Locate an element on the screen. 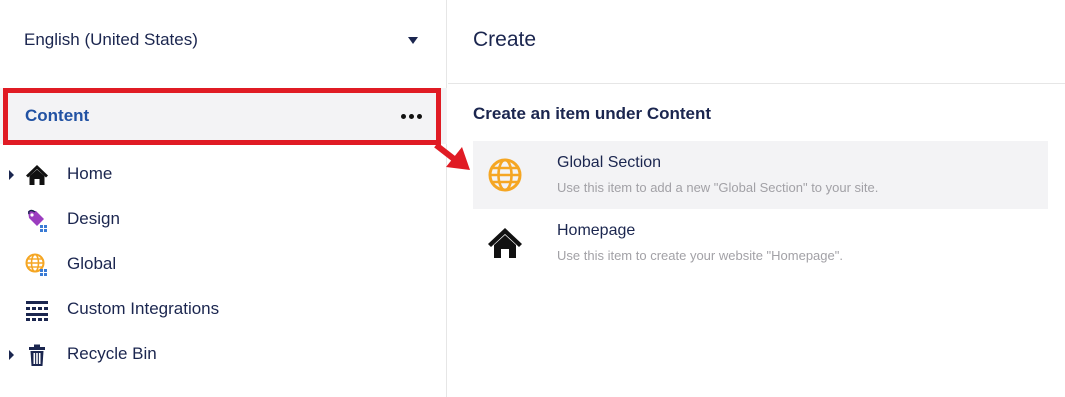 Image resolution: width=1065 pixels, height=397 pixels. tree-item-home: Home is located at coordinates (223, 175).